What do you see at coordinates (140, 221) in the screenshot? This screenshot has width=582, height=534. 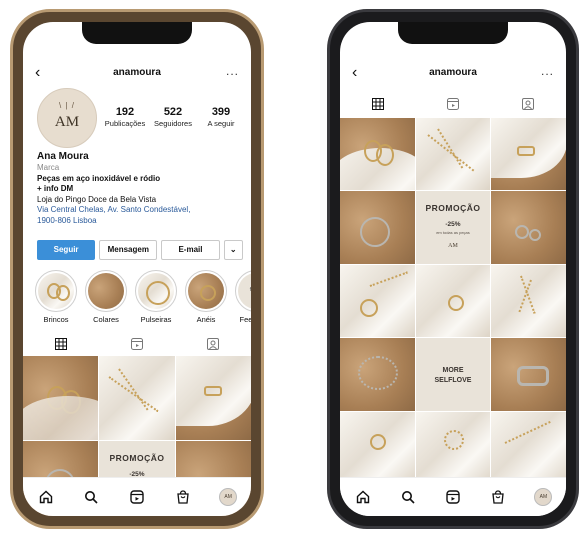 I see `bio-address-line-2: 1900-806 Lisboa` at bounding box center [140, 221].